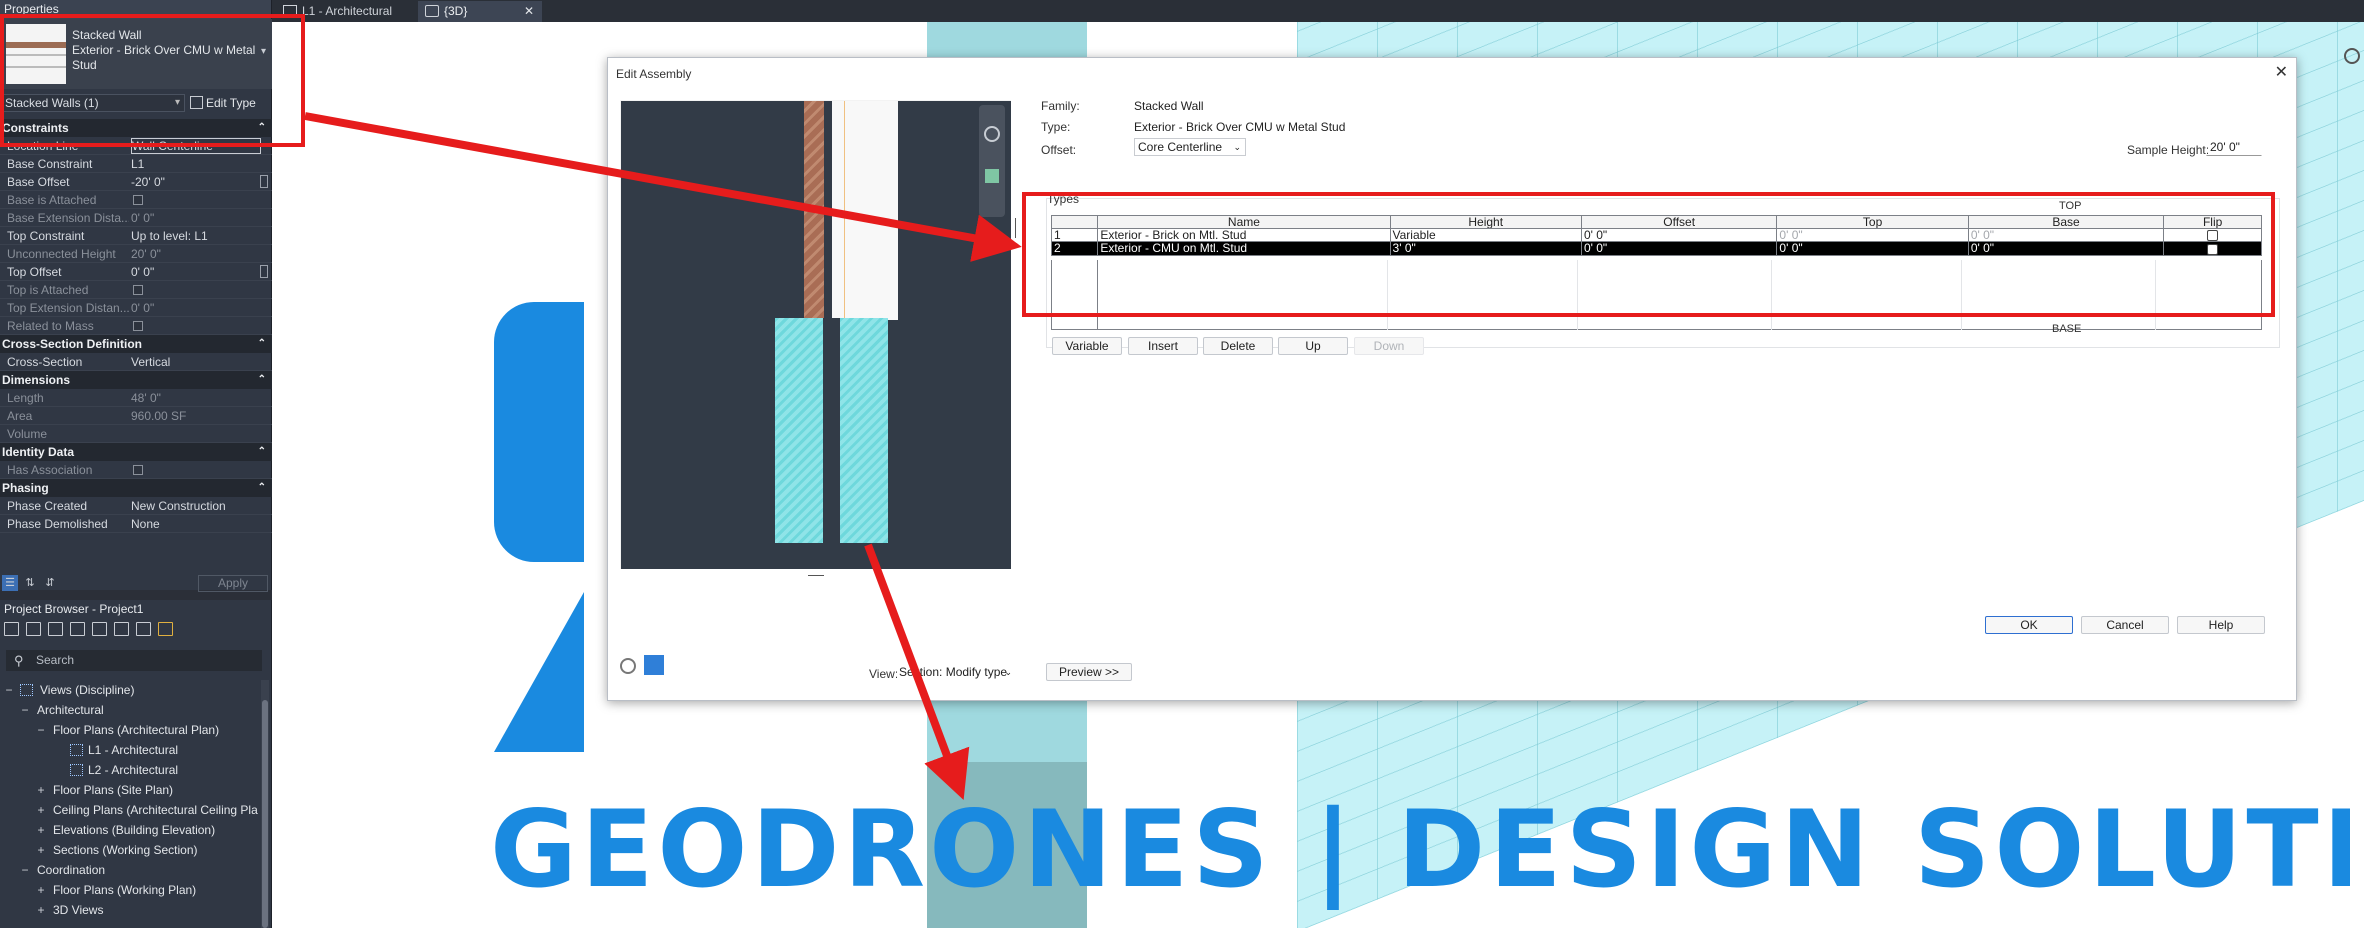 The height and width of the screenshot is (928, 2364). What do you see at coordinates (663, 187) in the screenshot?
I see `annotation-arrow-right` at bounding box center [663, 187].